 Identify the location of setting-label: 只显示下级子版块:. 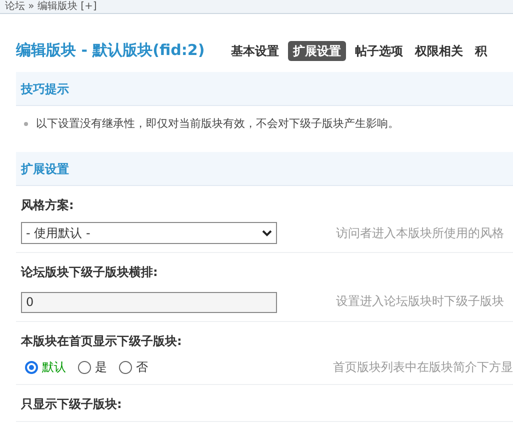
(71, 404).